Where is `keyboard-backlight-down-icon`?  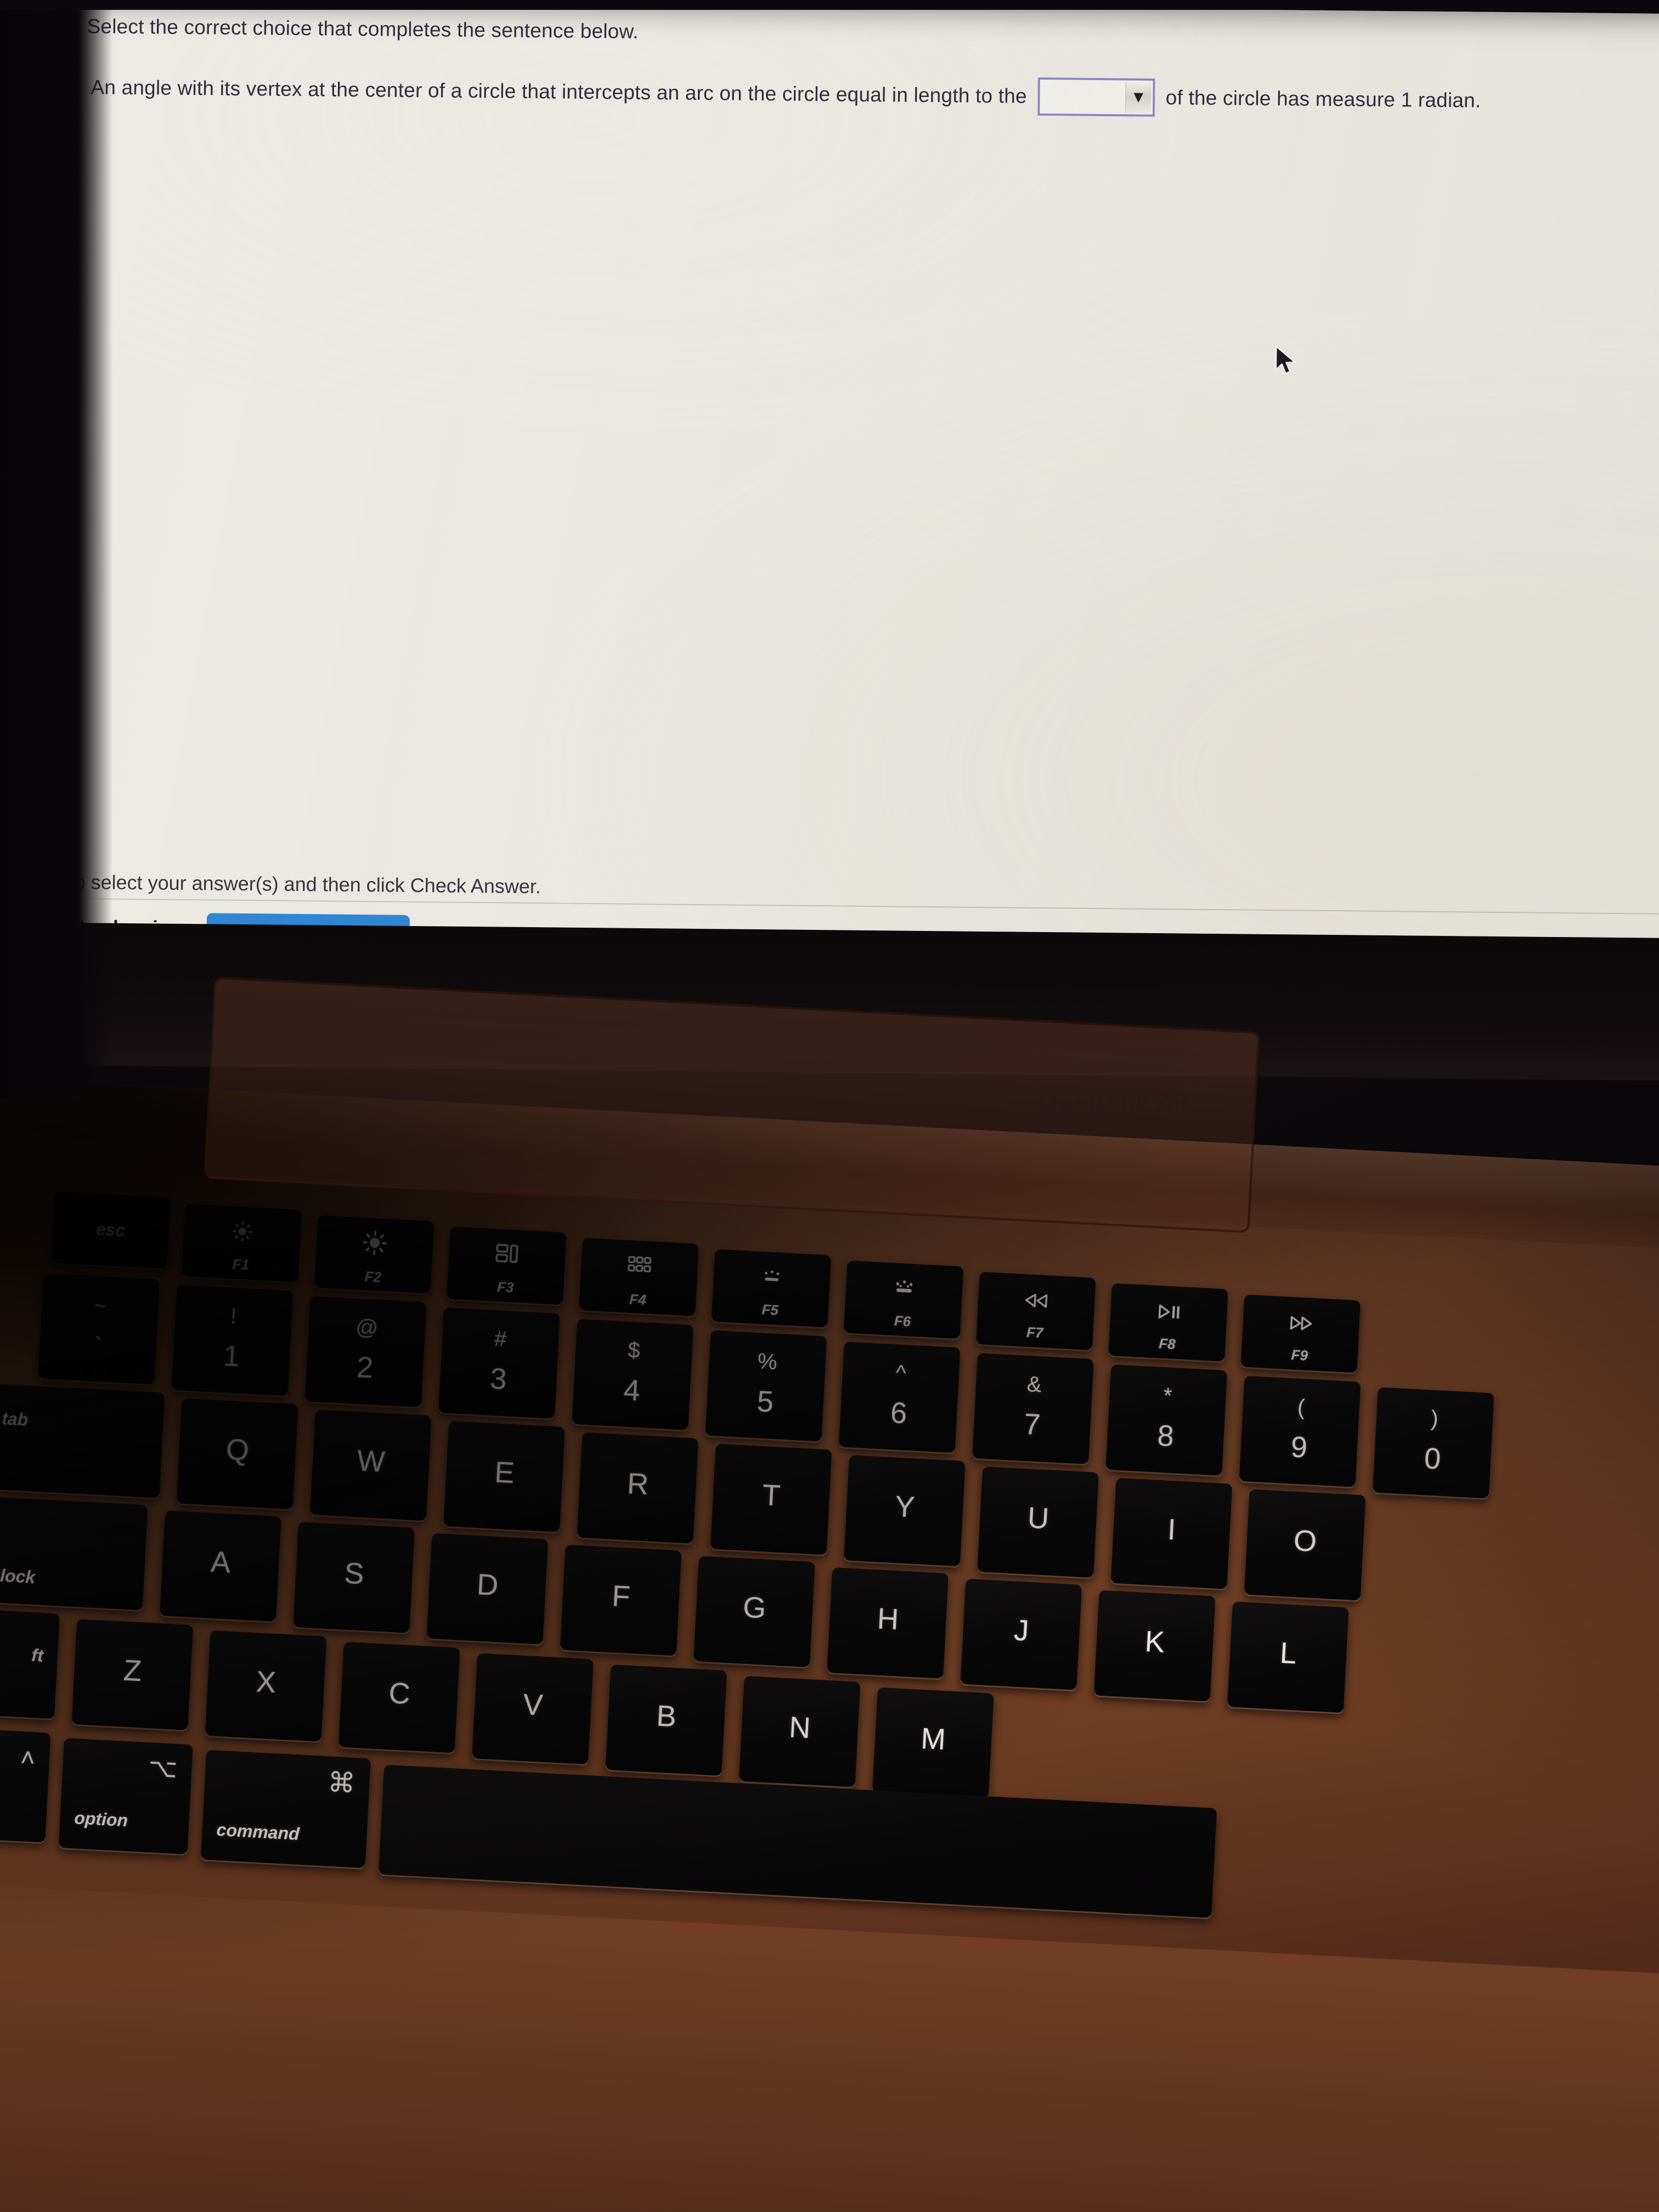 keyboard-backlight-down-icon is located at coordinates (771, 1277).